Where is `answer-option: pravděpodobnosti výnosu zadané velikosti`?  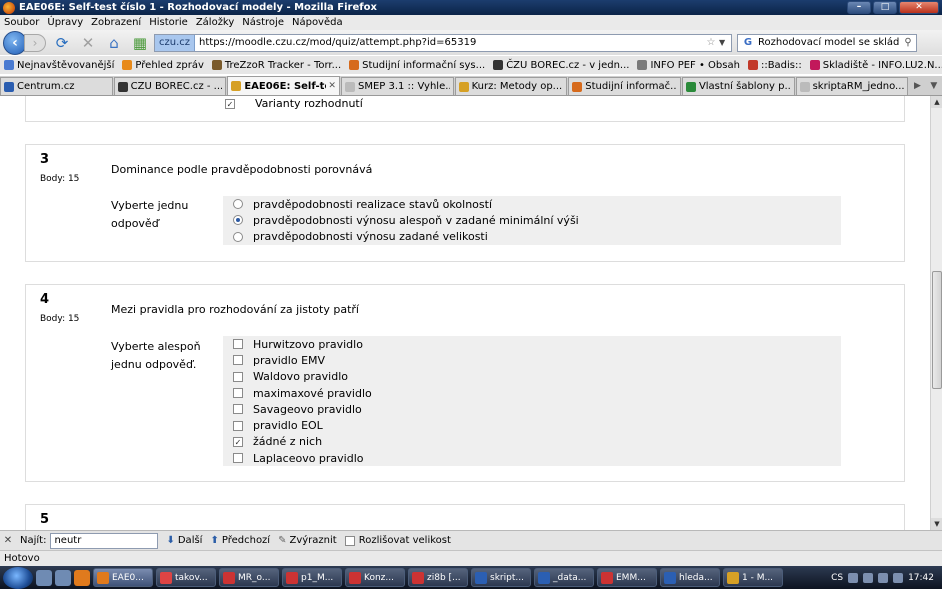
answer-option: pravděpodobnosti výnosu zadané velikosti is located at coordinates (532, 237).